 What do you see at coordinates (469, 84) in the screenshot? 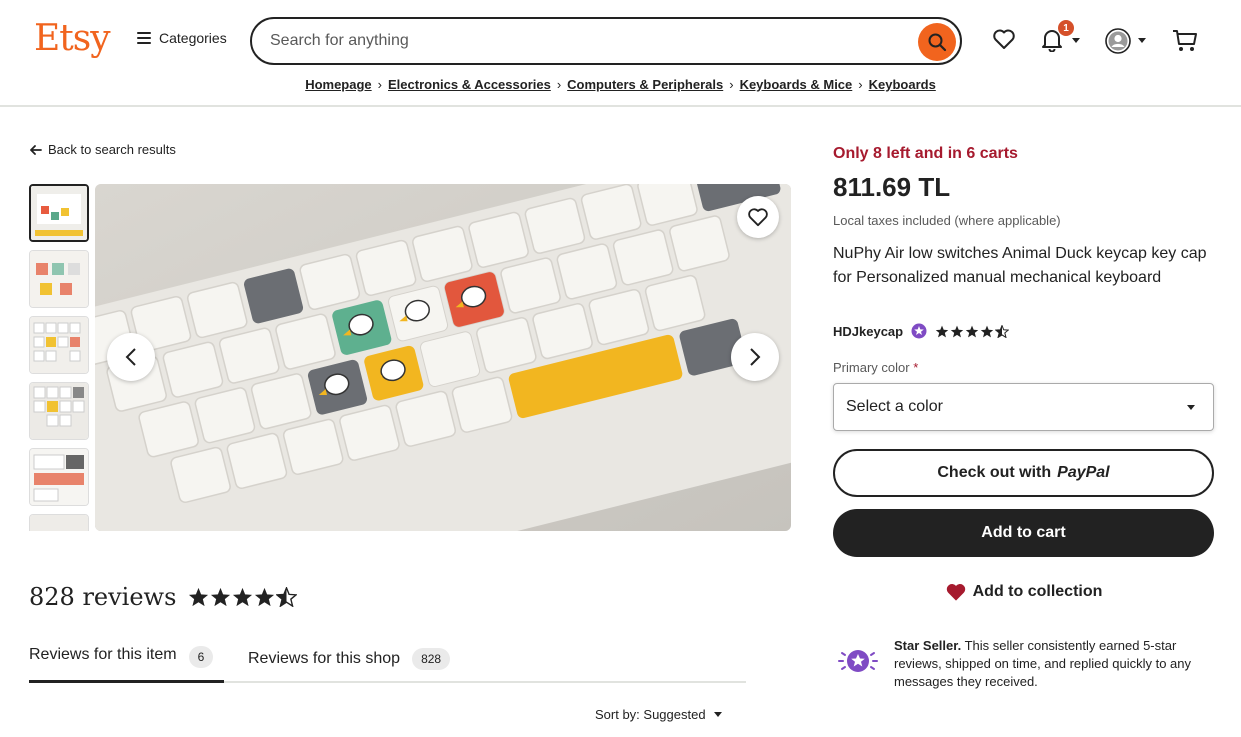
I see `breadcrumb-link: Electronics & Accessories` at bounding box center [469, 84].